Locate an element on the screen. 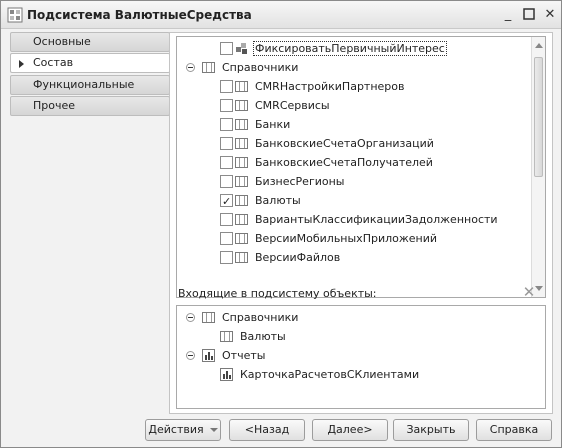 This screenshot has width=562, height=448. actions-button-label: Действия is located at coordinates (176, 429).